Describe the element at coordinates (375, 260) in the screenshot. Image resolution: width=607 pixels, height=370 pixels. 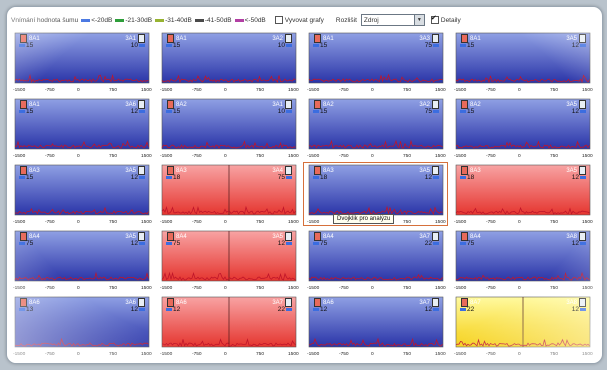
I see `spectrum-panel: 8A4 3A7 75 22 -1500 -750 0 750 1500` at that location.